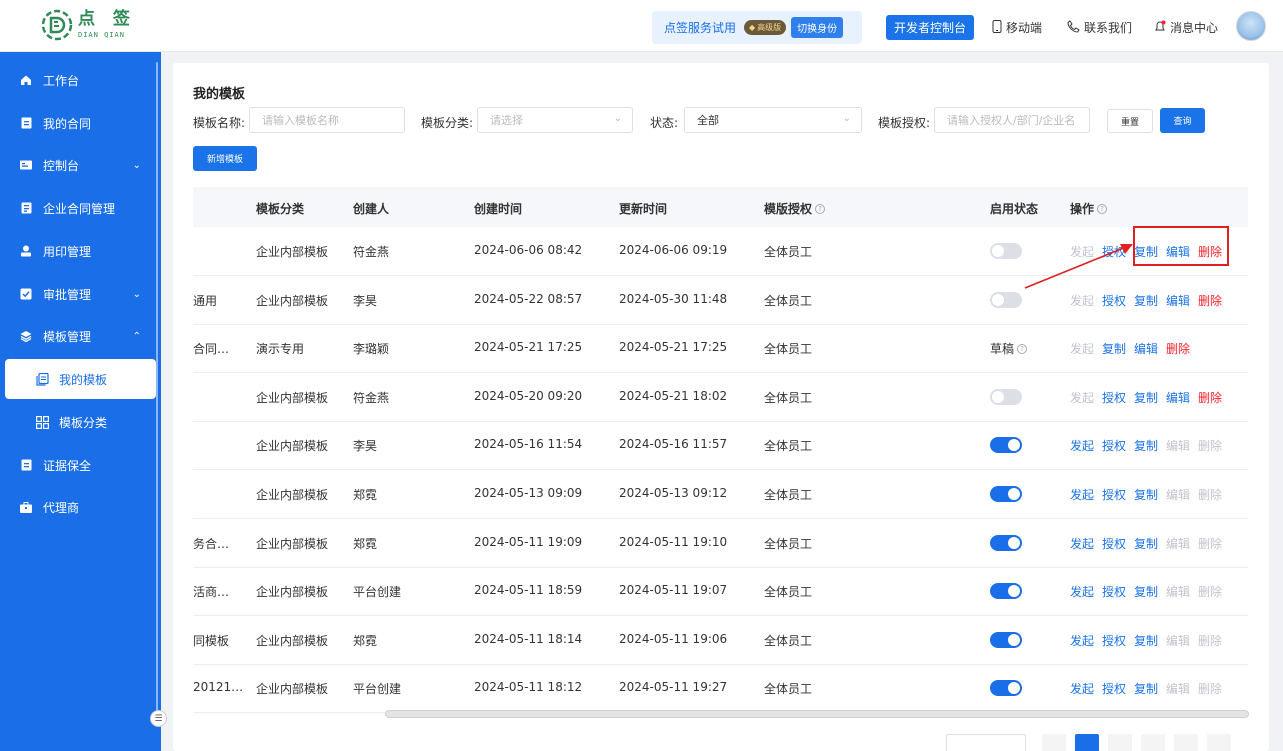 Image resolution: width=1283 pixels, height=751 pixels. I want to click on sidebar-item-my-templates: 我的模板, so click(80, 379).